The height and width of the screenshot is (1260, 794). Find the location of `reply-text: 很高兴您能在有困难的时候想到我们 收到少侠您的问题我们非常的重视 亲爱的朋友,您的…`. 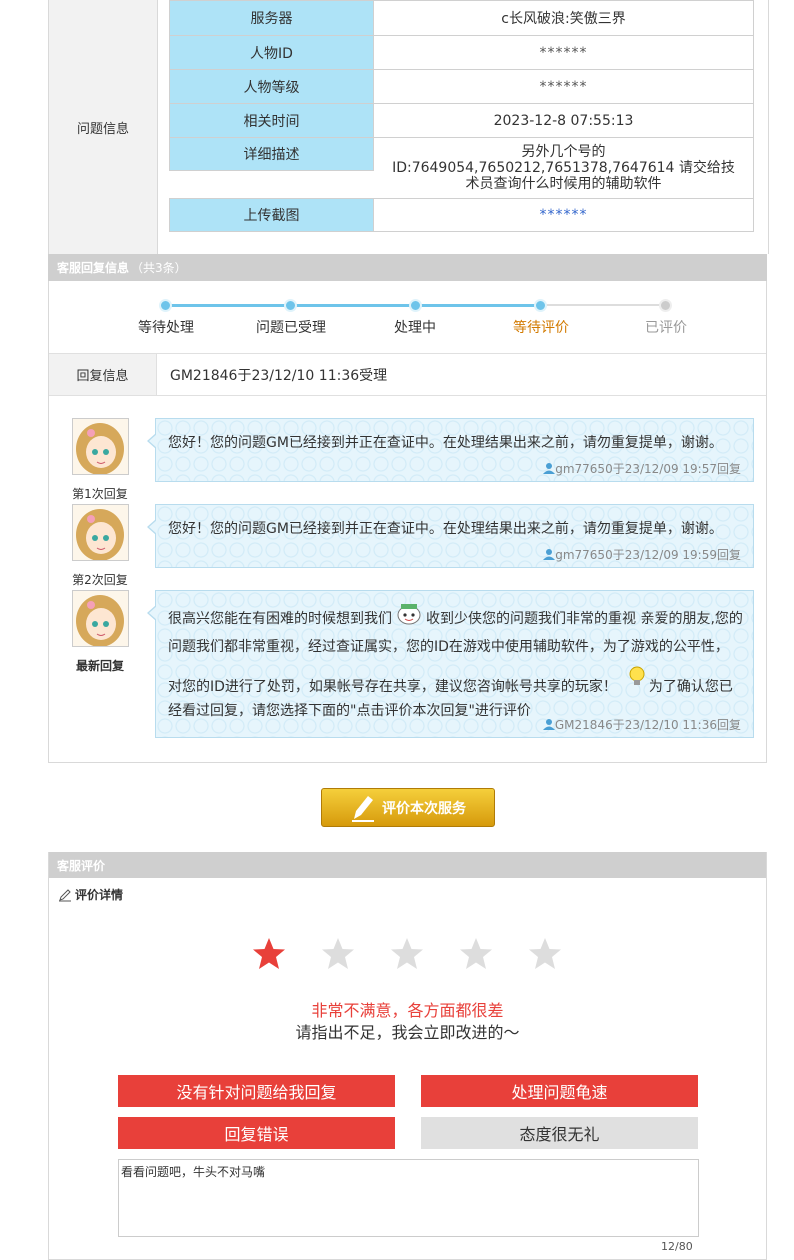

reply-text: 很高兴您能在有困难的时候想到我们 收到少侠您的问题我们非常的重视 亲爱的朋友,您的… is located at coordinates (454, 658).